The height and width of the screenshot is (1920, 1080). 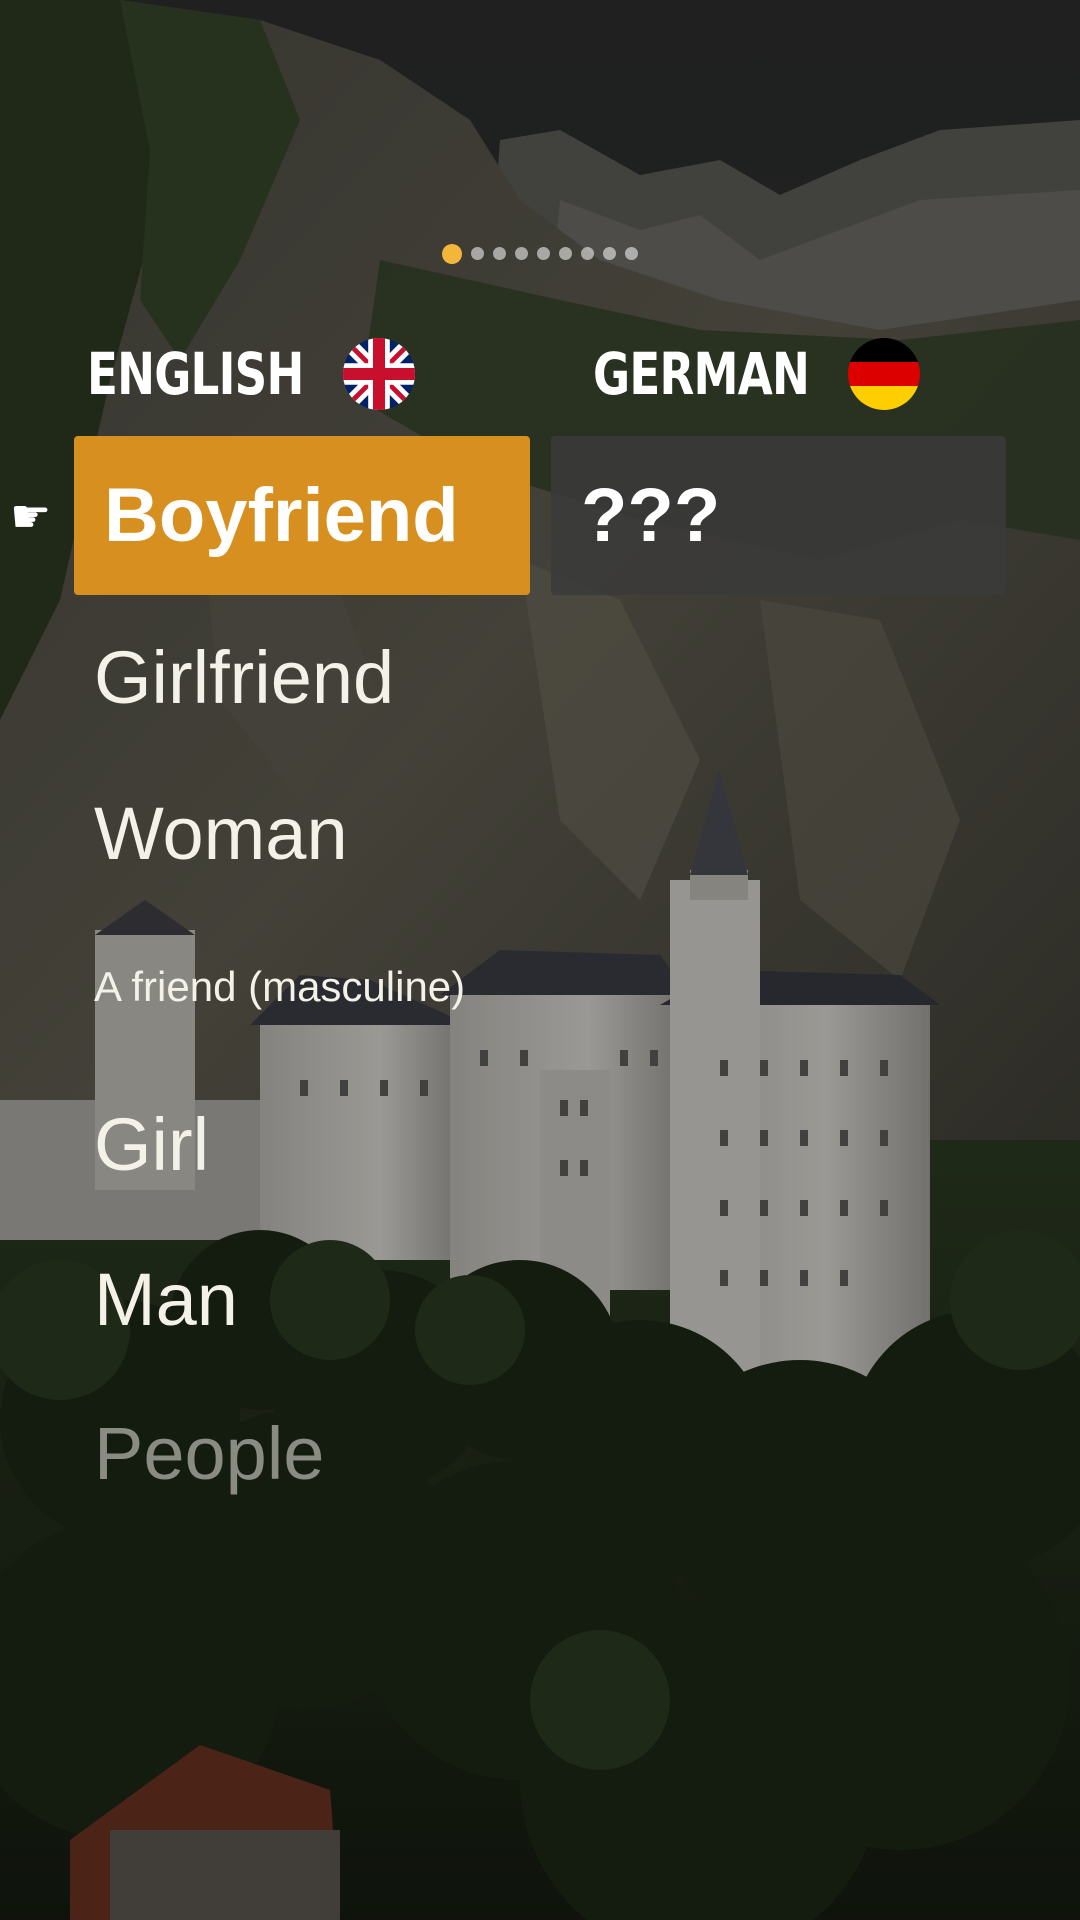 I want to click on target-language-header: GERMAN, so click(x=757, y=374).